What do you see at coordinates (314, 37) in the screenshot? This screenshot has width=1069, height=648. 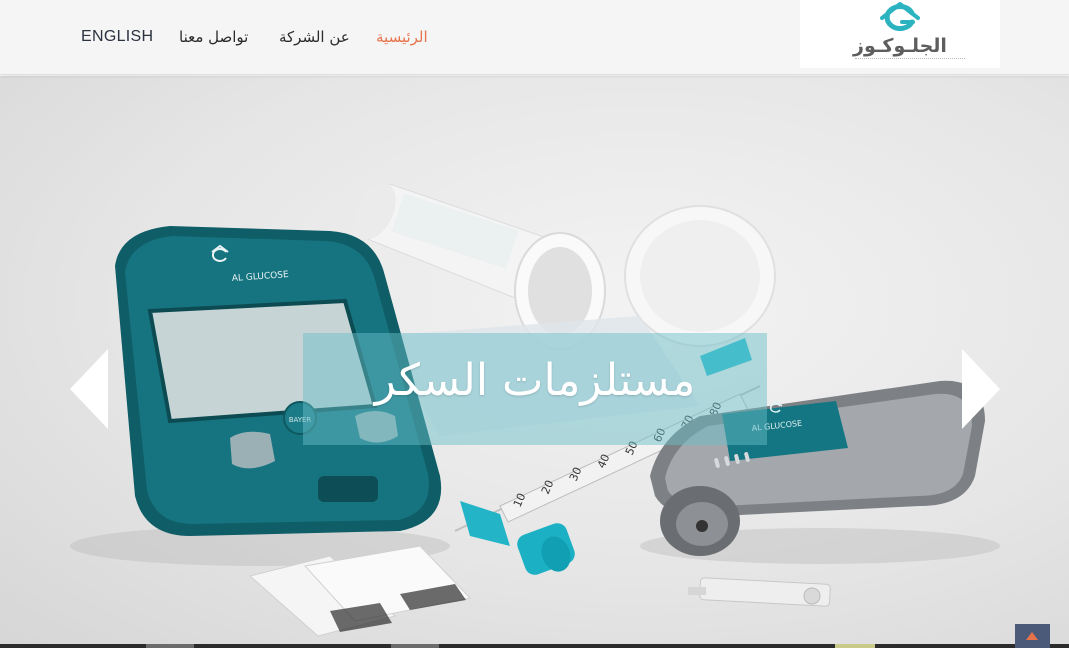 I see `nav-about: عن الشركة` at bounding box center [314, 37].